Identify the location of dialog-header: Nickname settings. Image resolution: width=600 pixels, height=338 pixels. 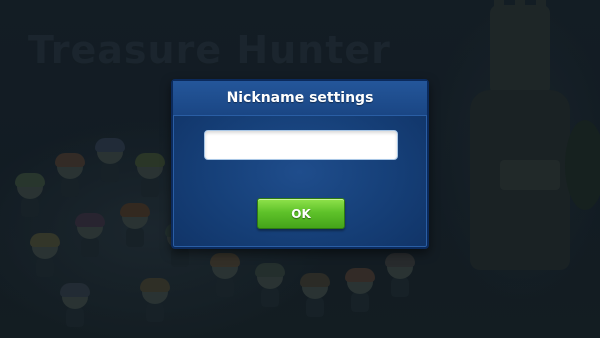
(300, 98).